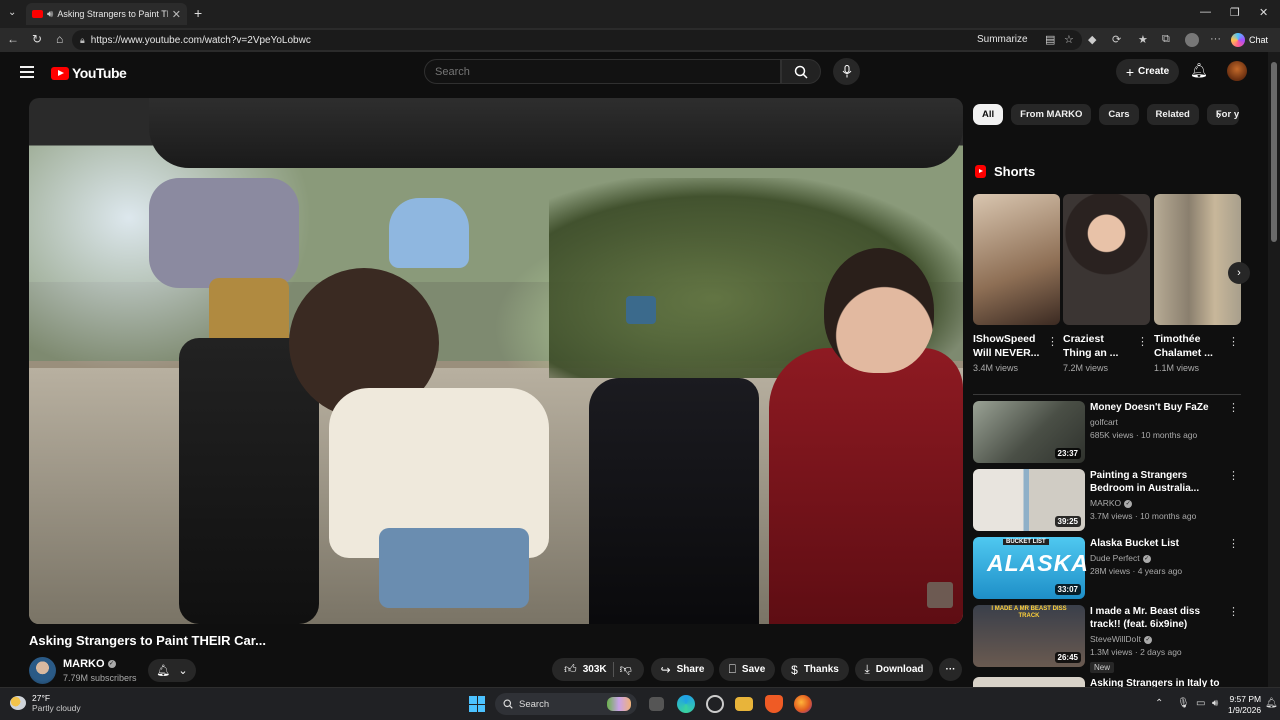 The image size is (1280, 720). Describe the element at coordinates (774, 704) in the screenshot. I see `brave-browser-icon` at that location.